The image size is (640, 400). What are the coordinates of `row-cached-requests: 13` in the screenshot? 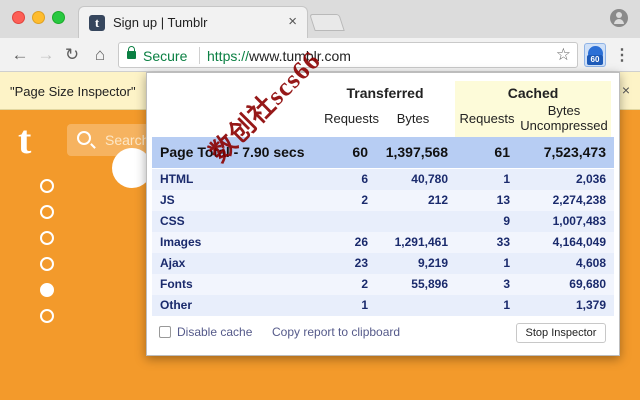 It's located at (503, 200).